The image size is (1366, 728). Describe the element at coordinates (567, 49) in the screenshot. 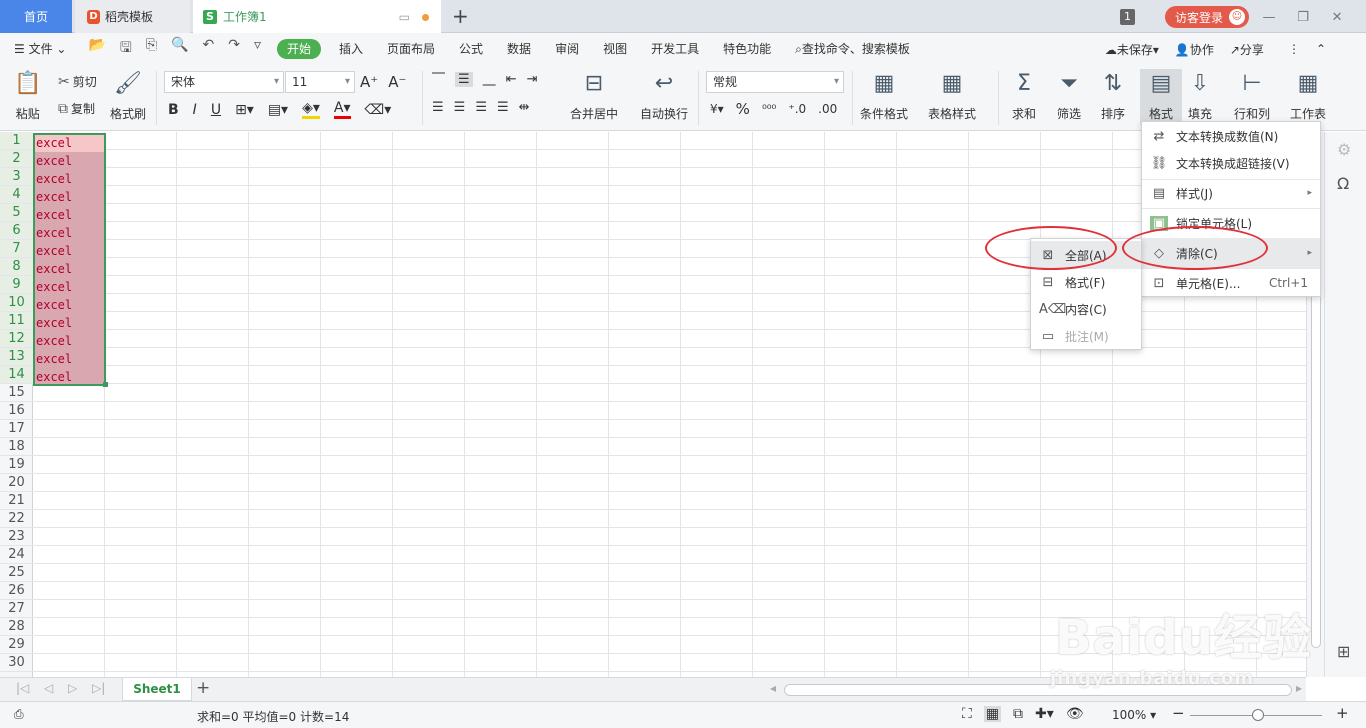

I see `menu-review: 审阅` at that location.